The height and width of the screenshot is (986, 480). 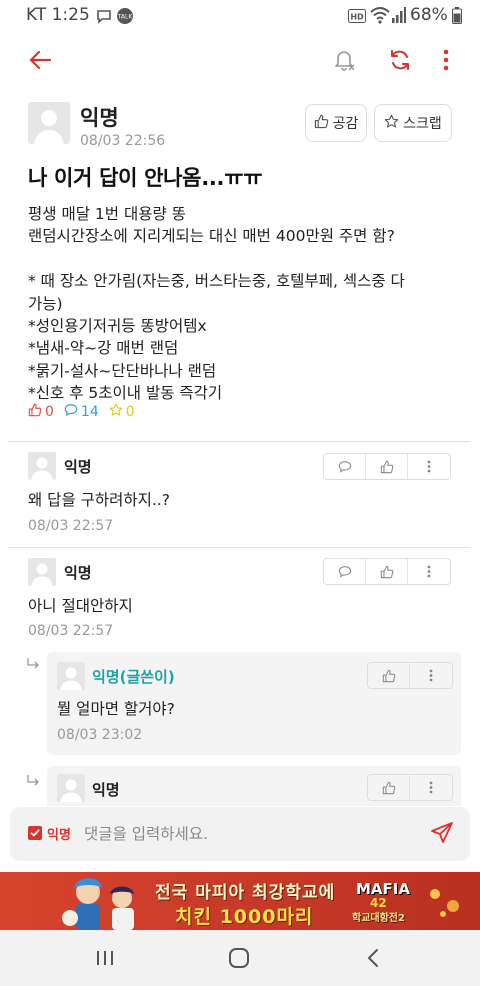 What do you see at coordinates (243, 259) in the screenshot?
I see `post-body-line` at bounding box center [243, 259].